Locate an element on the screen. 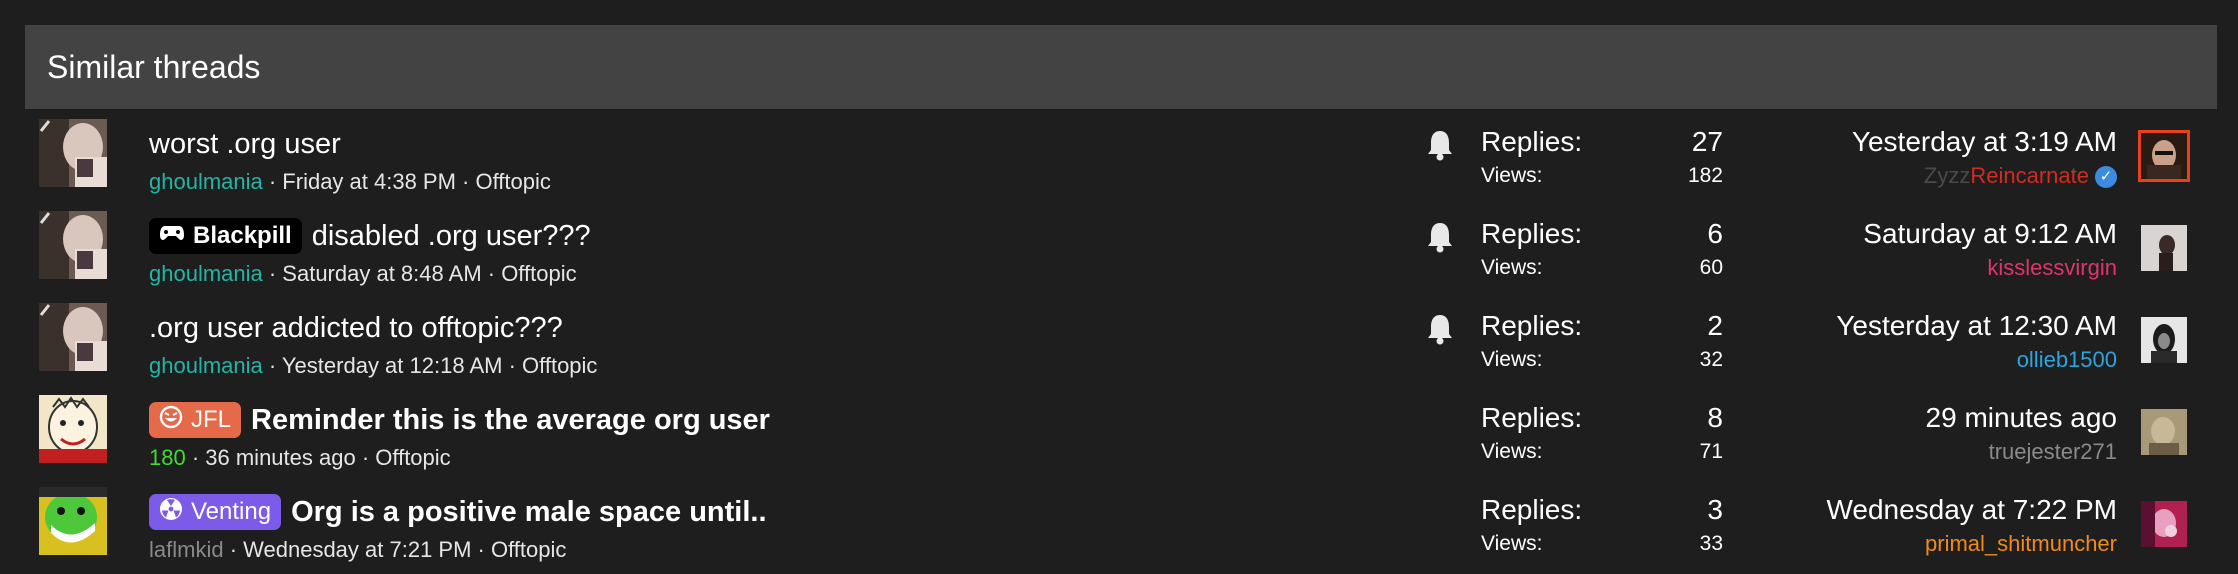  verified-badge-icon: ✓ is located at coordinates (2106, 177).